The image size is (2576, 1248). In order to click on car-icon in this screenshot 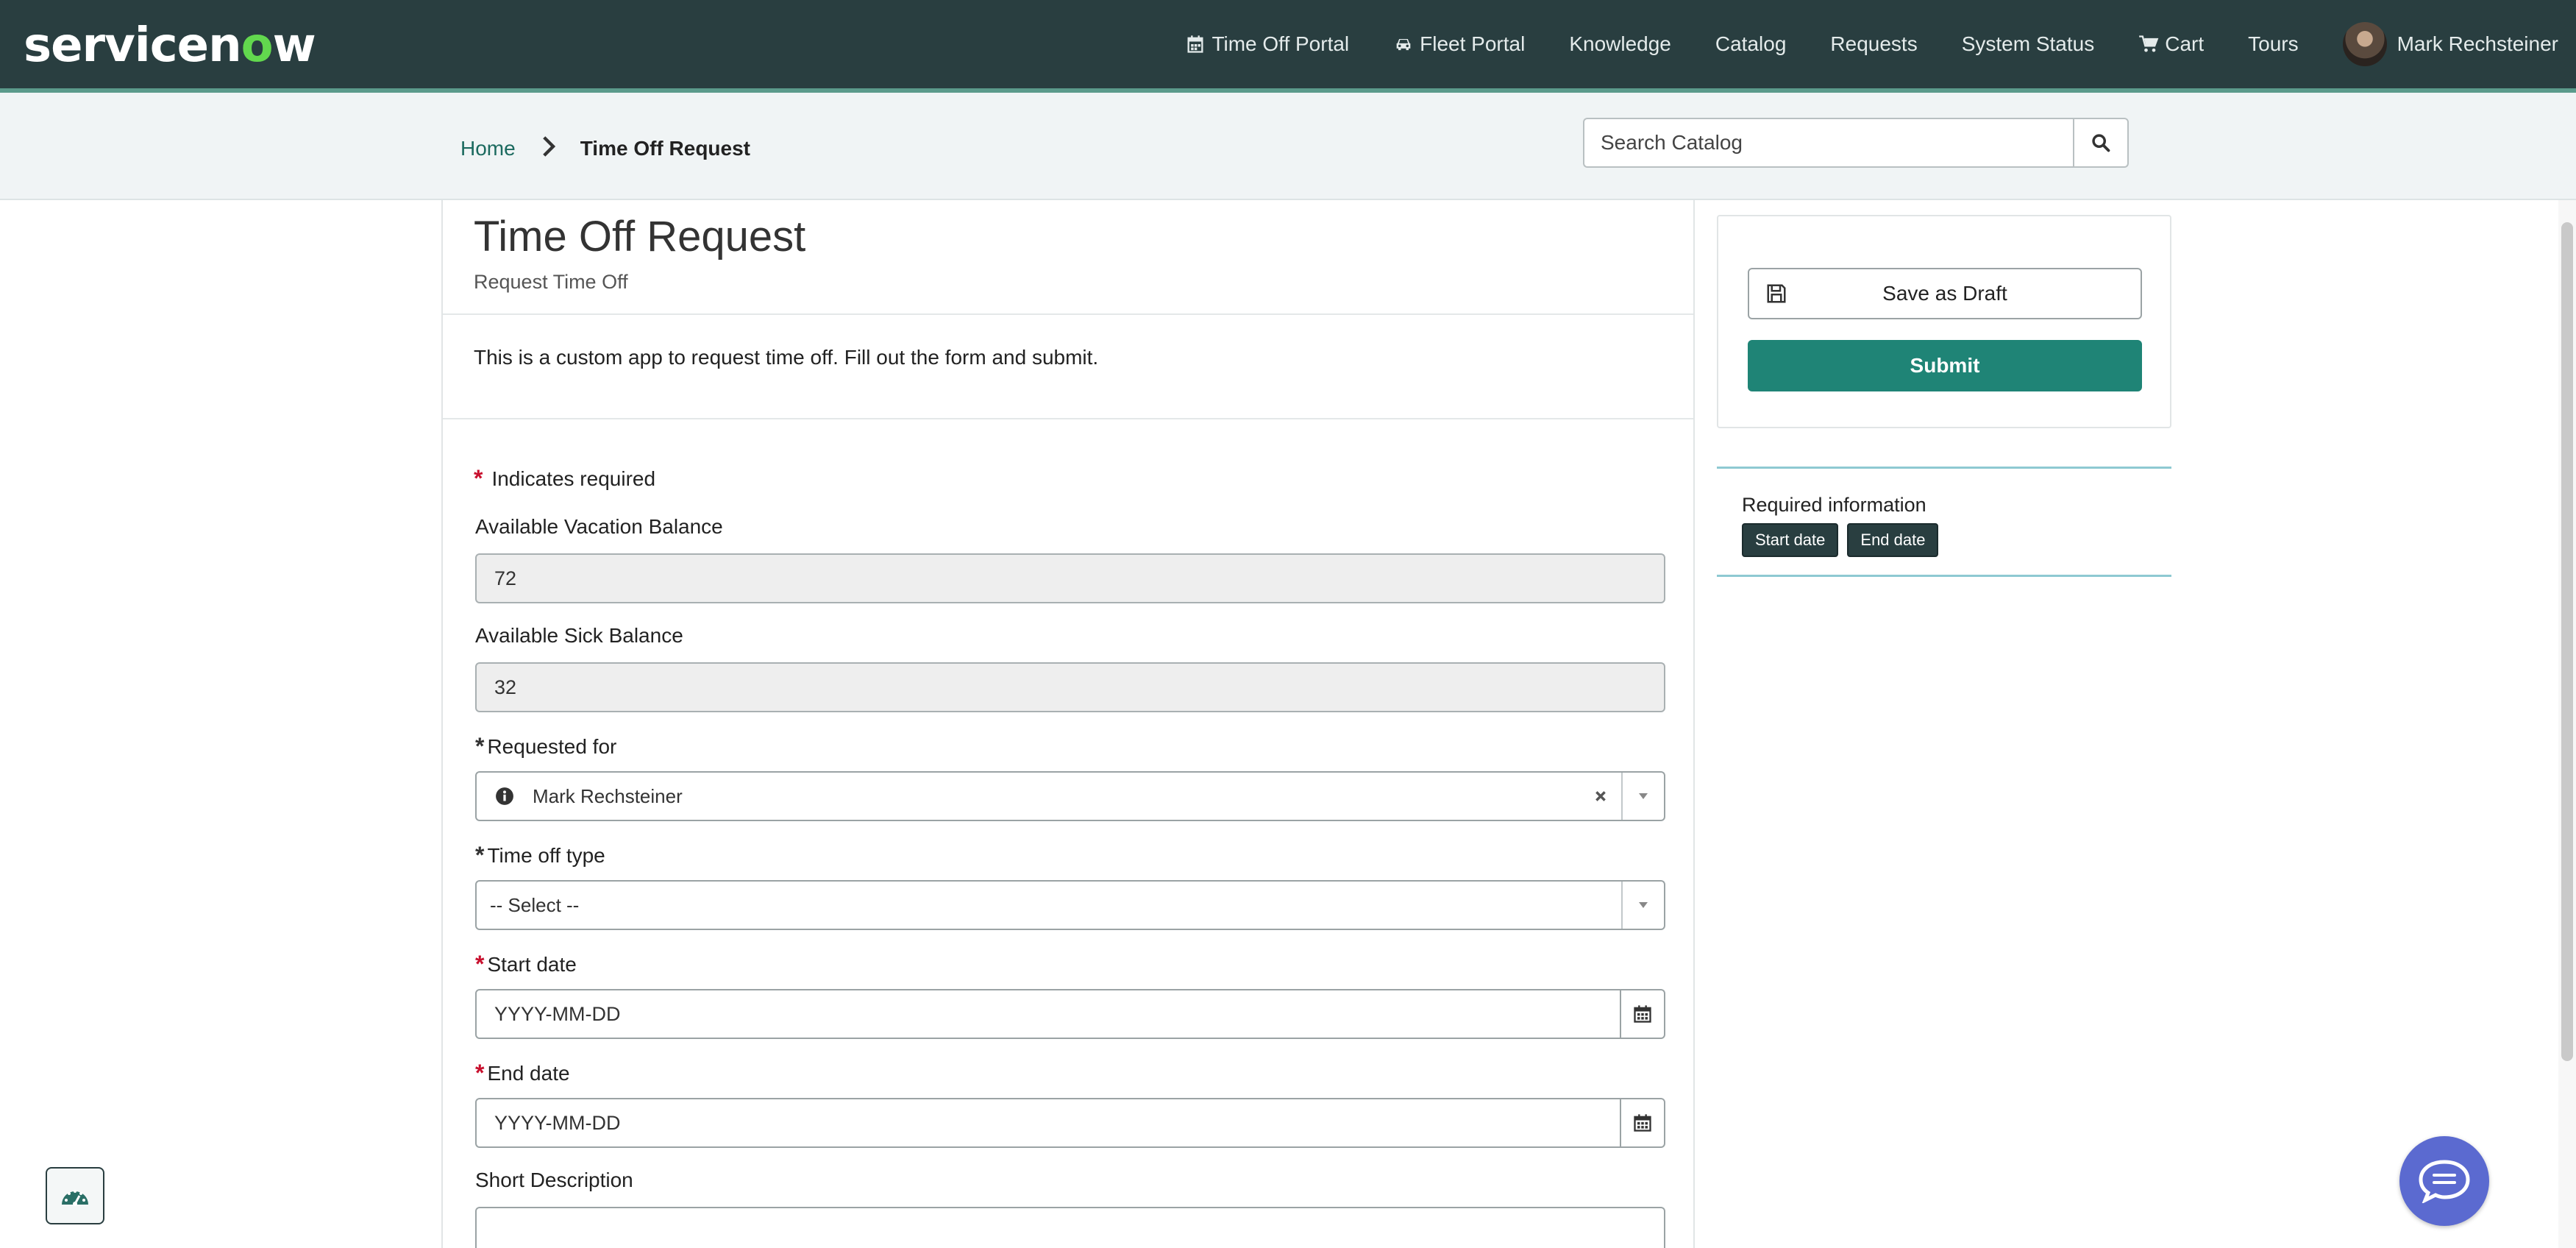, I will do `click(1403, 45)`.